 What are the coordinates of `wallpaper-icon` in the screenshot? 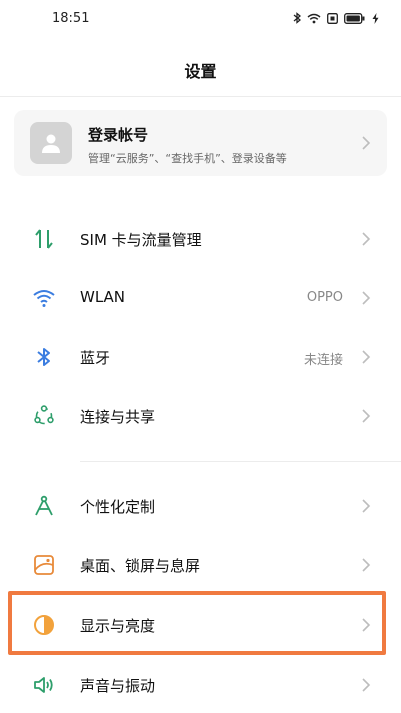 It's located at (44, 565).